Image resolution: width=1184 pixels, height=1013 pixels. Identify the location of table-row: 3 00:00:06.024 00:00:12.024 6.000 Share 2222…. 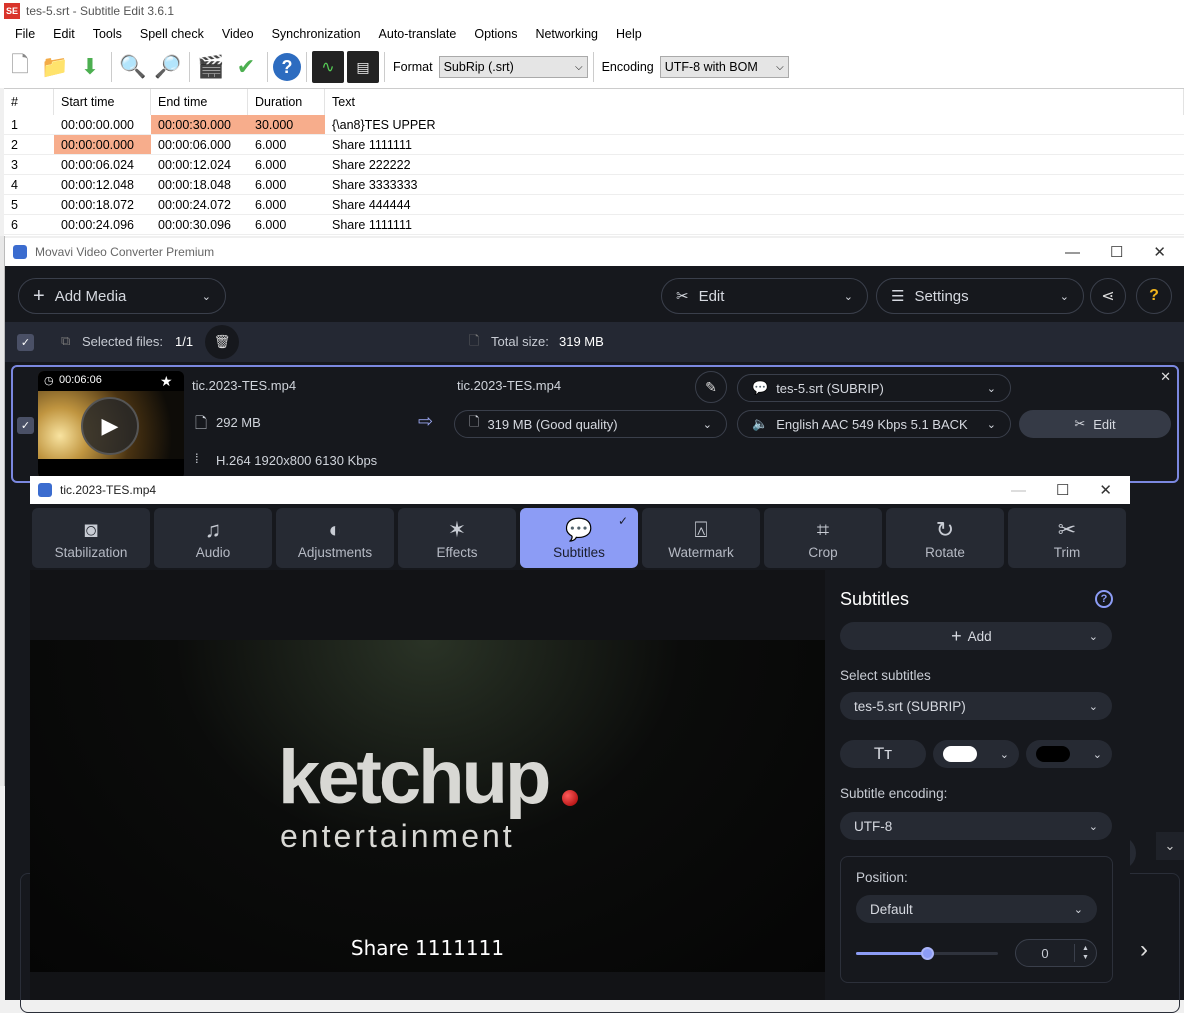
(594, 165).